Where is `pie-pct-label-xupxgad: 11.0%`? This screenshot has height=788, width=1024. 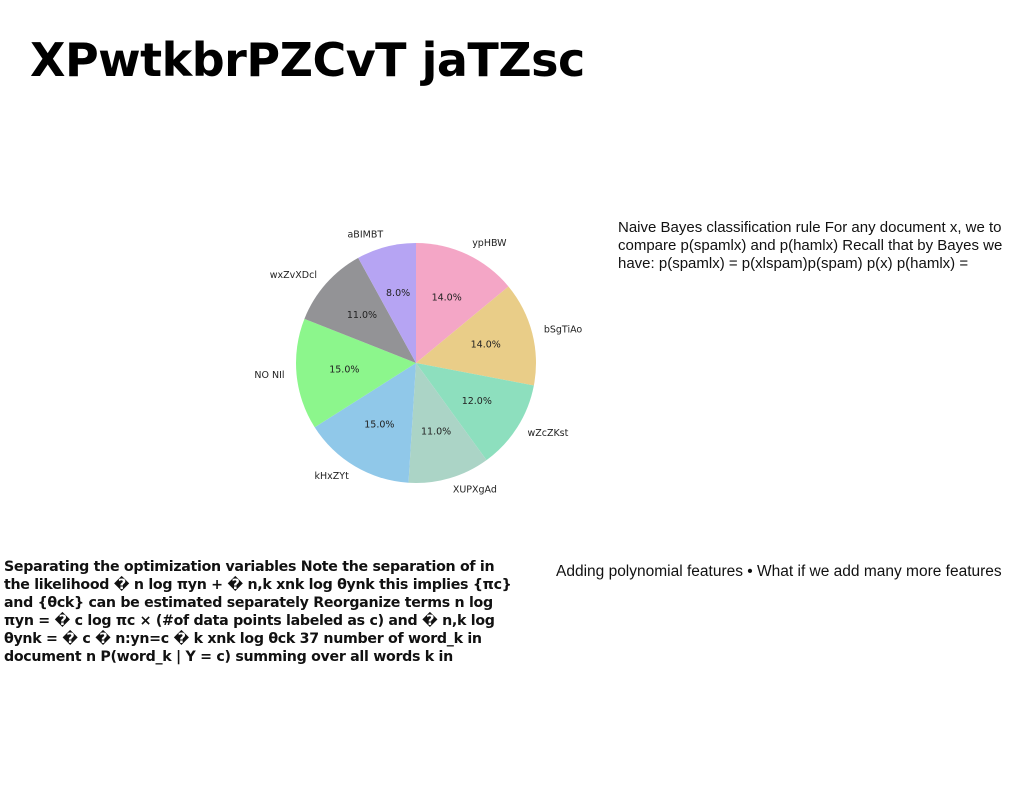
pie-pct-label-xupxgad: 11.0% is located at coordinates (436, 432).